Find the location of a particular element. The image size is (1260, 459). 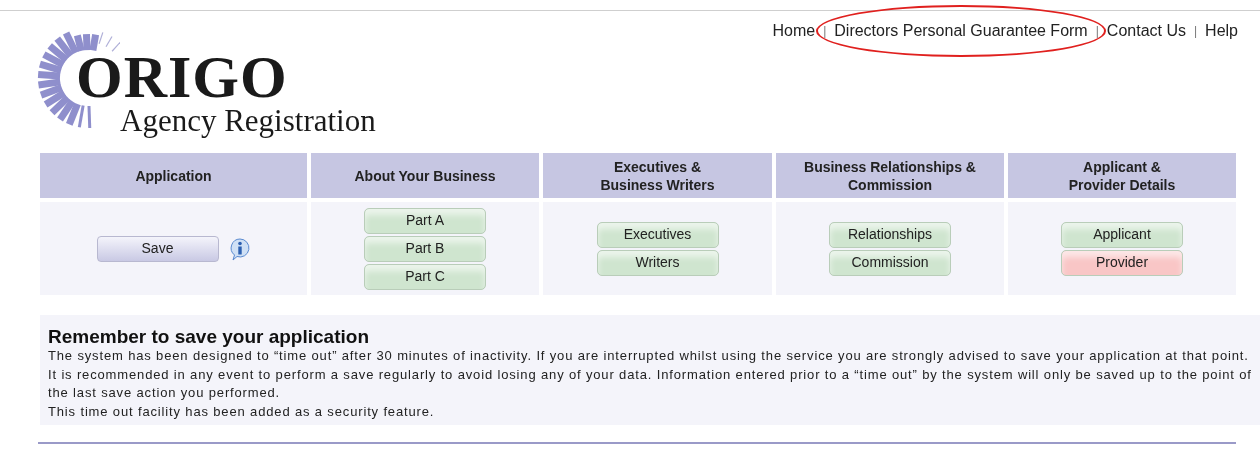

step-button: Provider is located at coordinates (1122, 262).